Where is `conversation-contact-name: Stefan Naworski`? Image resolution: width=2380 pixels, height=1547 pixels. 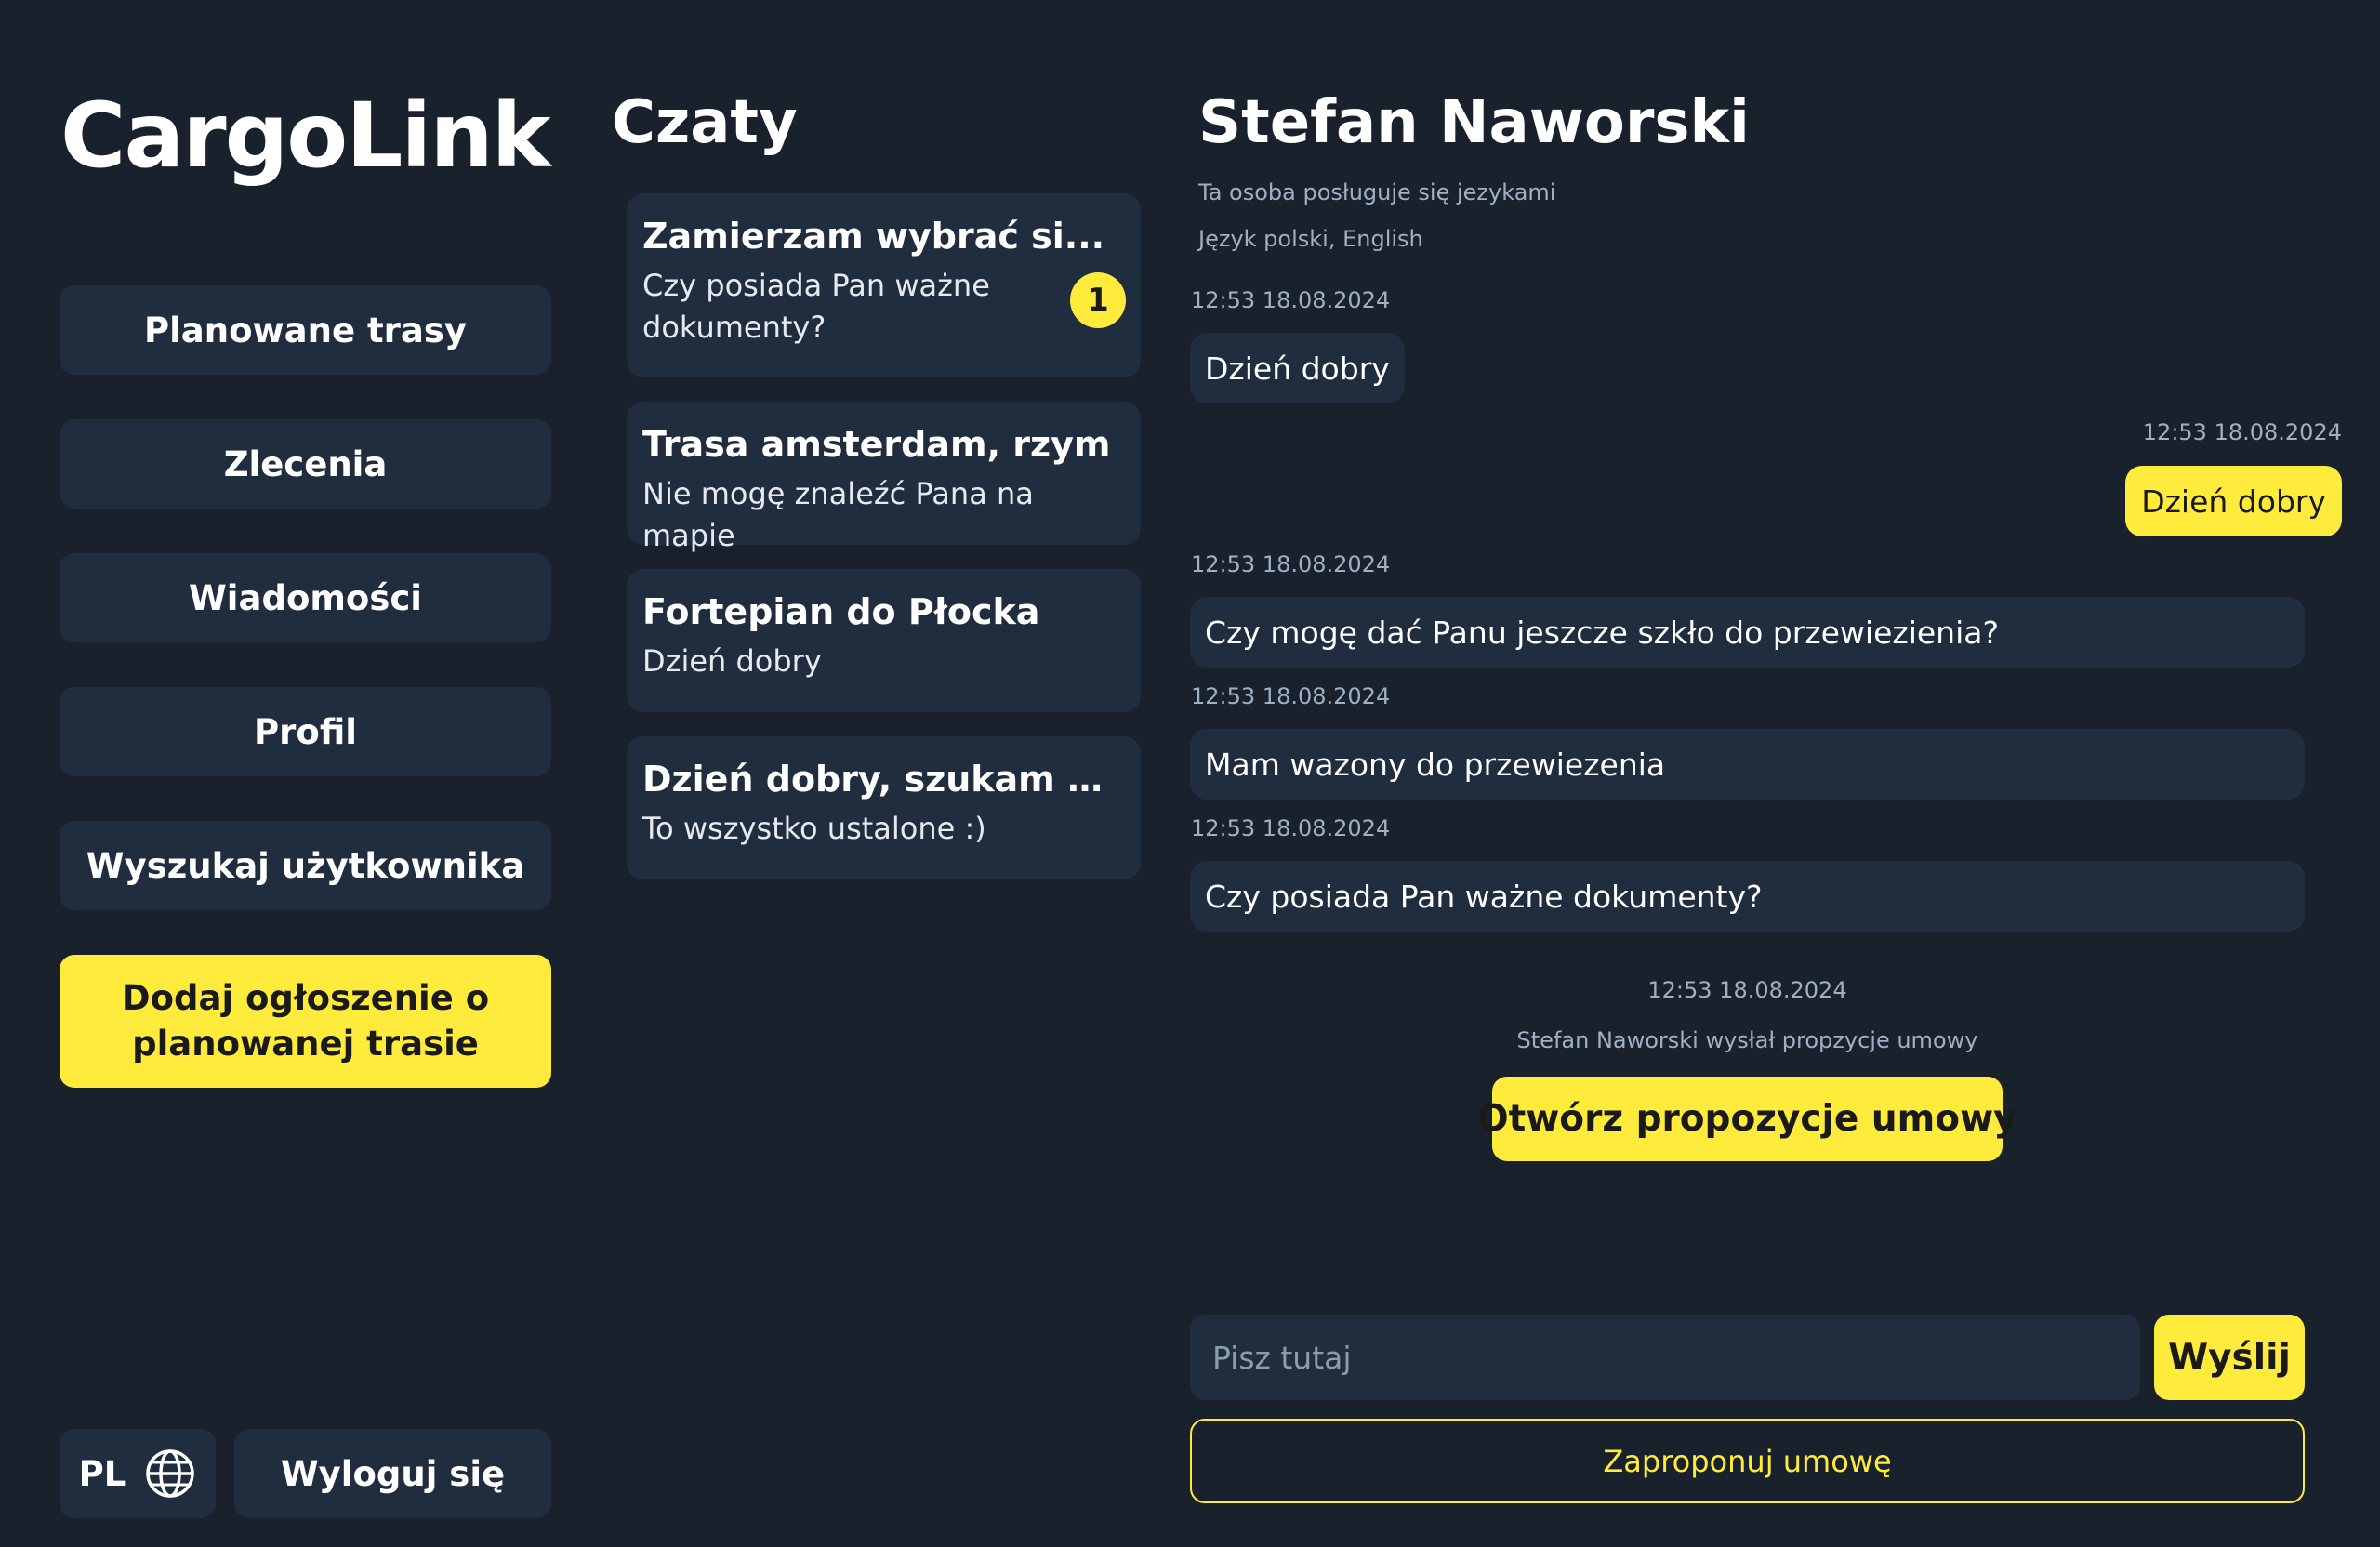 conversation-contact-name: Stefan Naworski is located at coordinates (1474, 122).